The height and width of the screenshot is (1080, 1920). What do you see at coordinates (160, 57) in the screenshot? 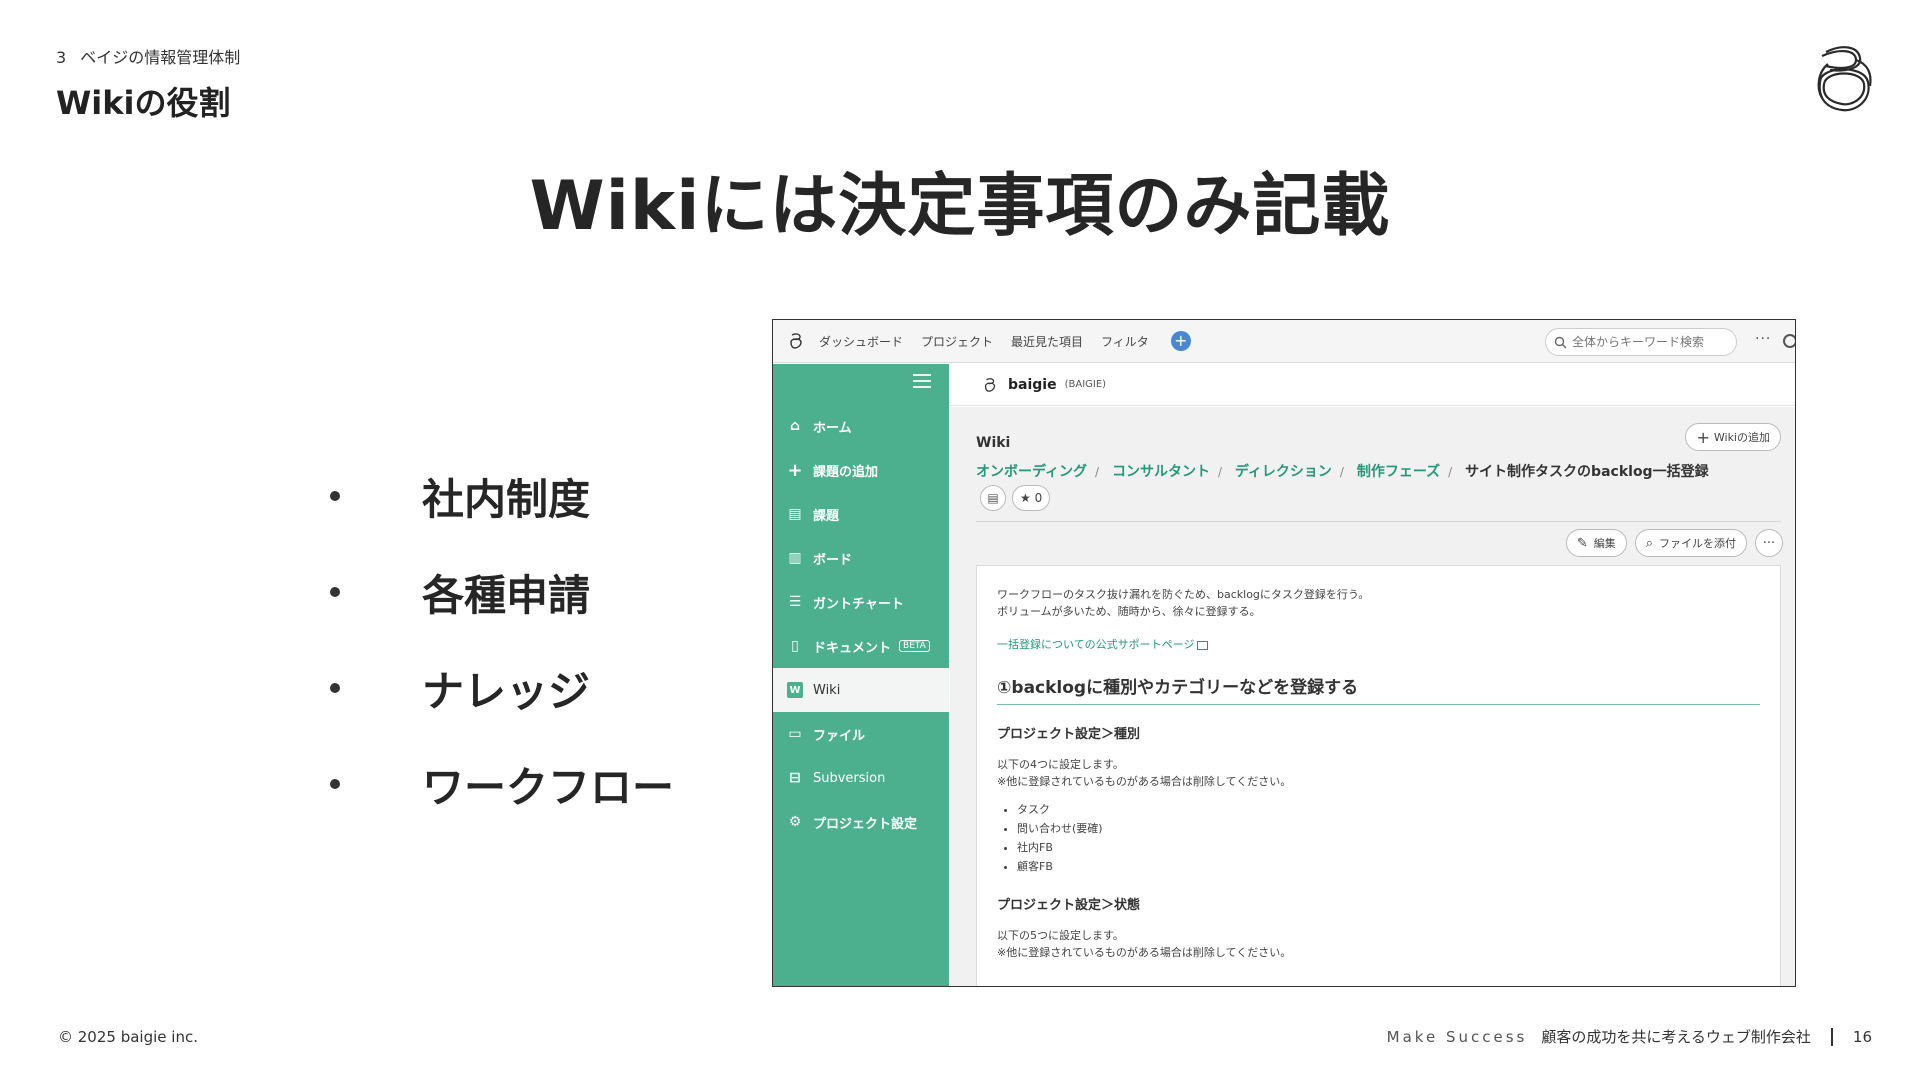
I see `section-title: ベイジの情報管理体制` at bounding box center [160, 57].